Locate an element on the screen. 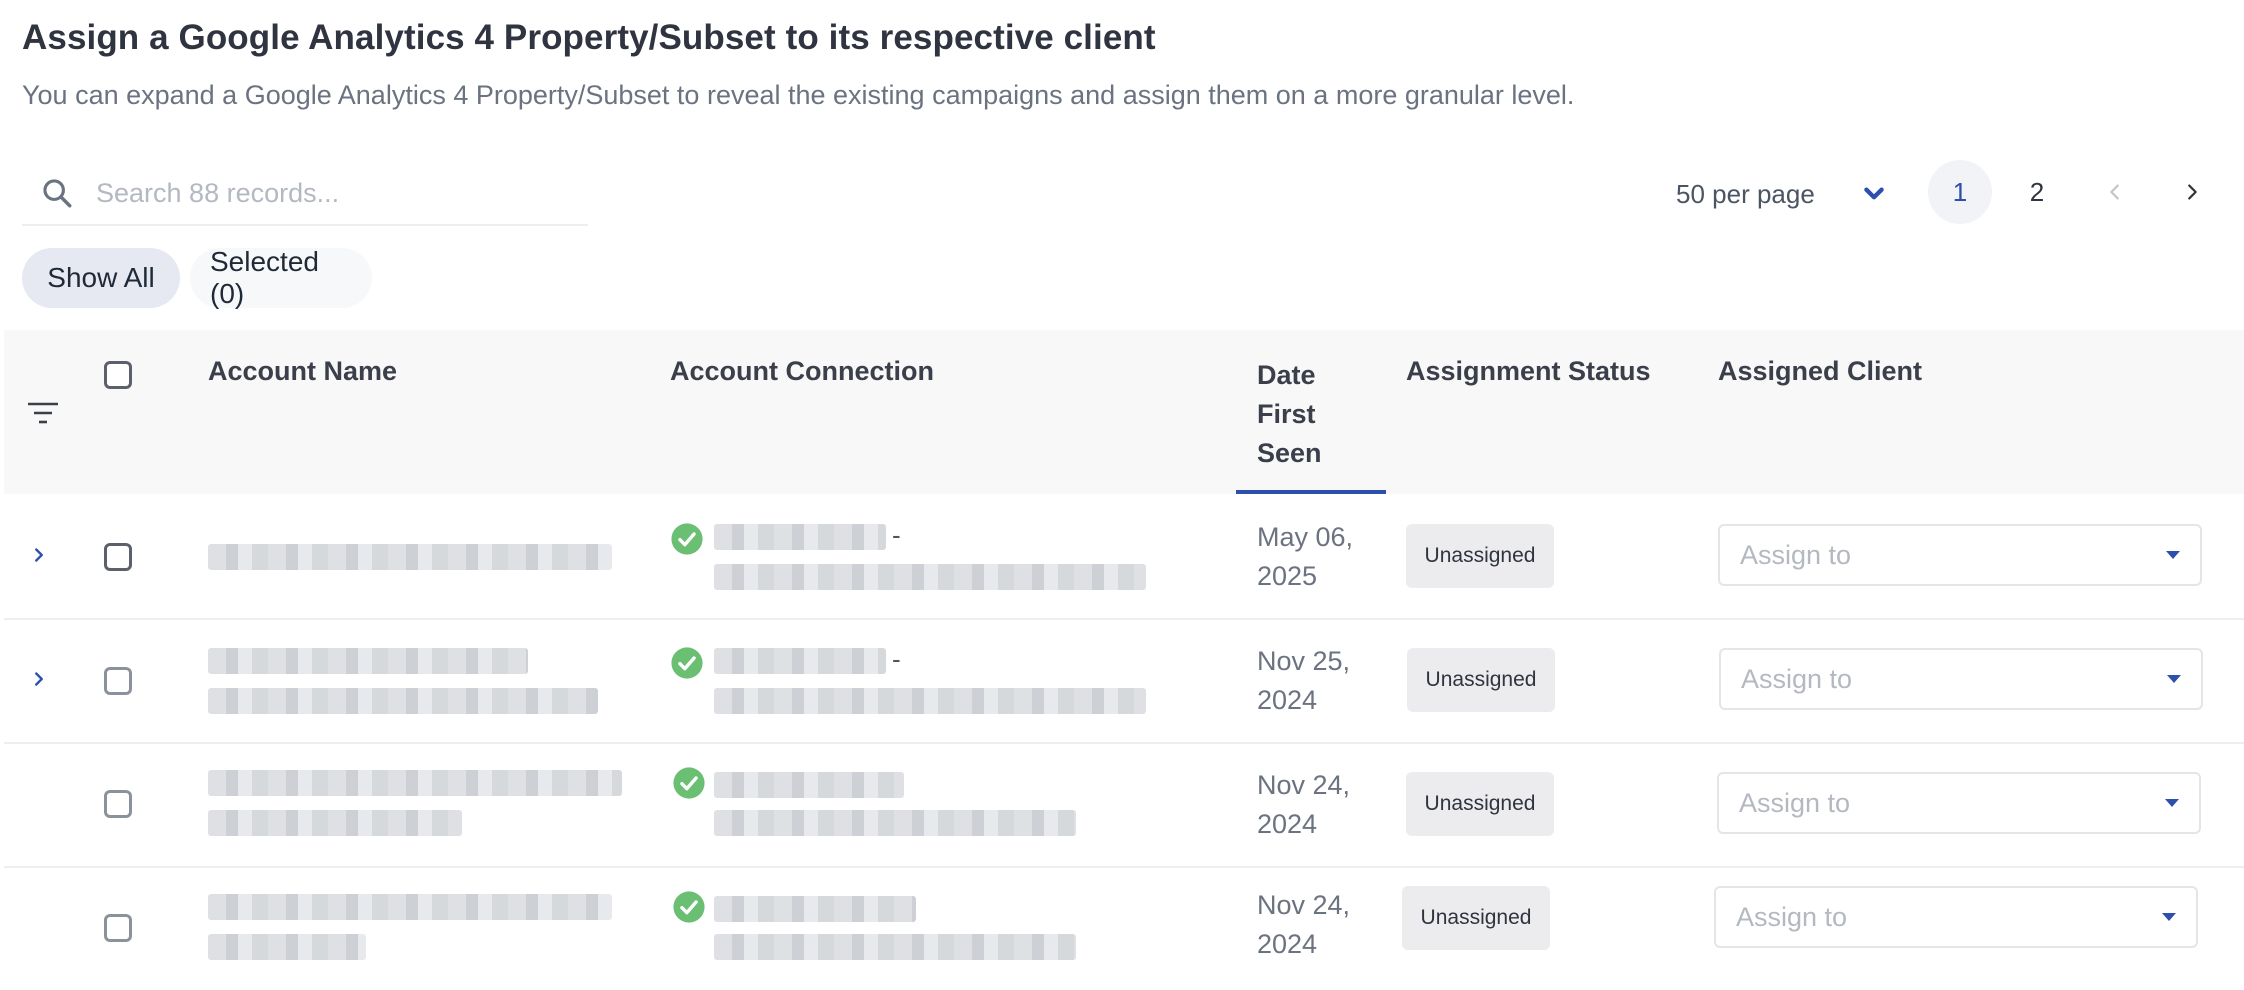 Image resolution: width=2244 pixels, height=990 pixels. search-bar is located at coordinates (305, 194).